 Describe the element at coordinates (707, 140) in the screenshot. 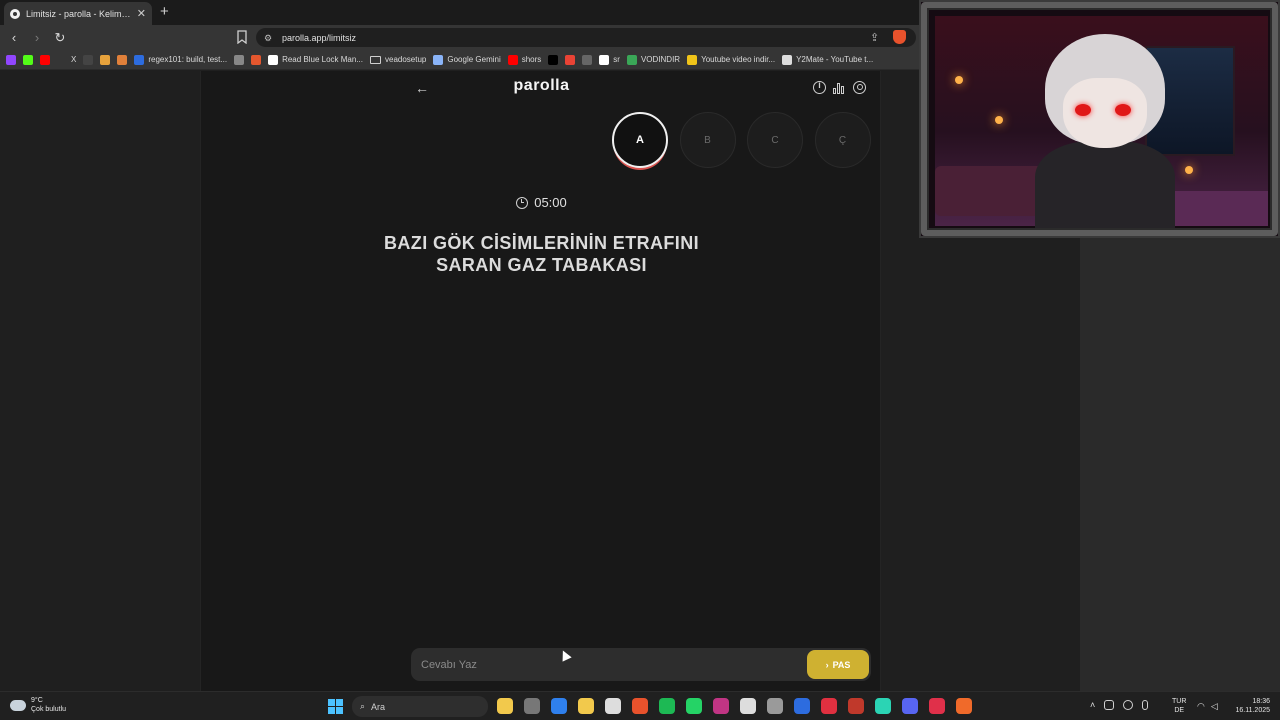

I see `letter-circle-1: B` at that location.